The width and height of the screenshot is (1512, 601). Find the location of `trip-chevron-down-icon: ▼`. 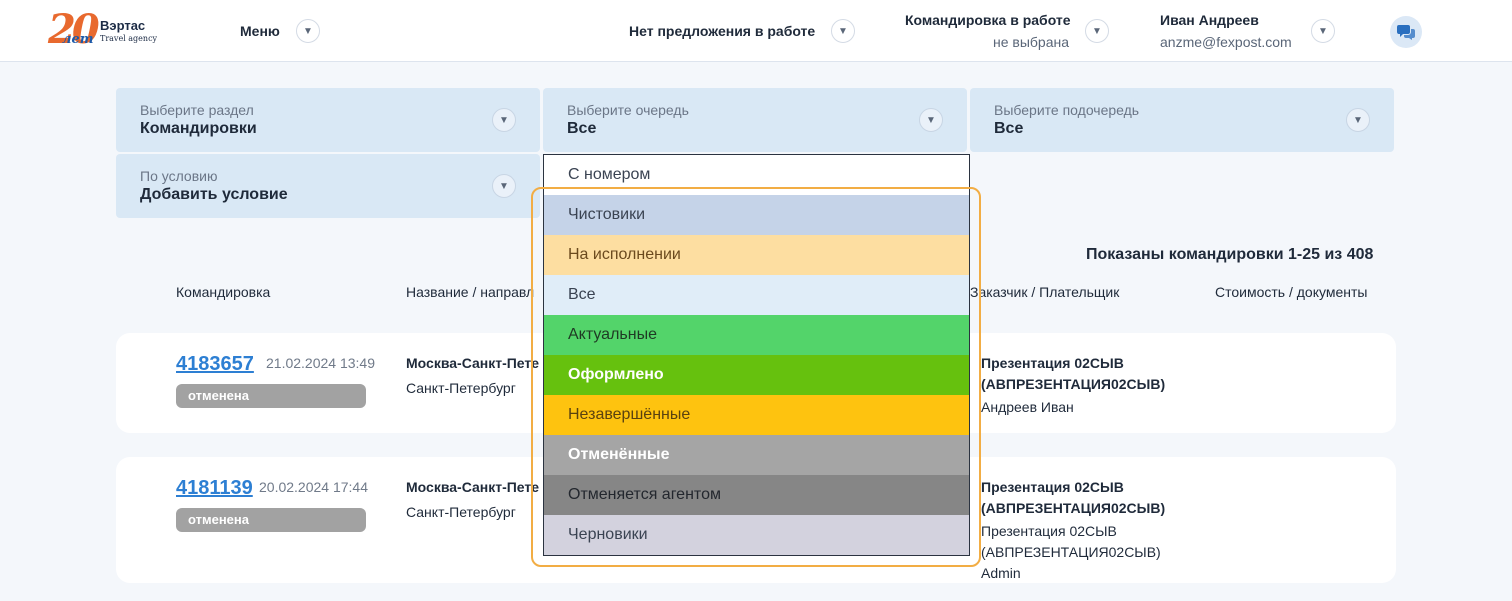

trip-chevron-down-icon: ▼ is located at coordinates (1097, 31).